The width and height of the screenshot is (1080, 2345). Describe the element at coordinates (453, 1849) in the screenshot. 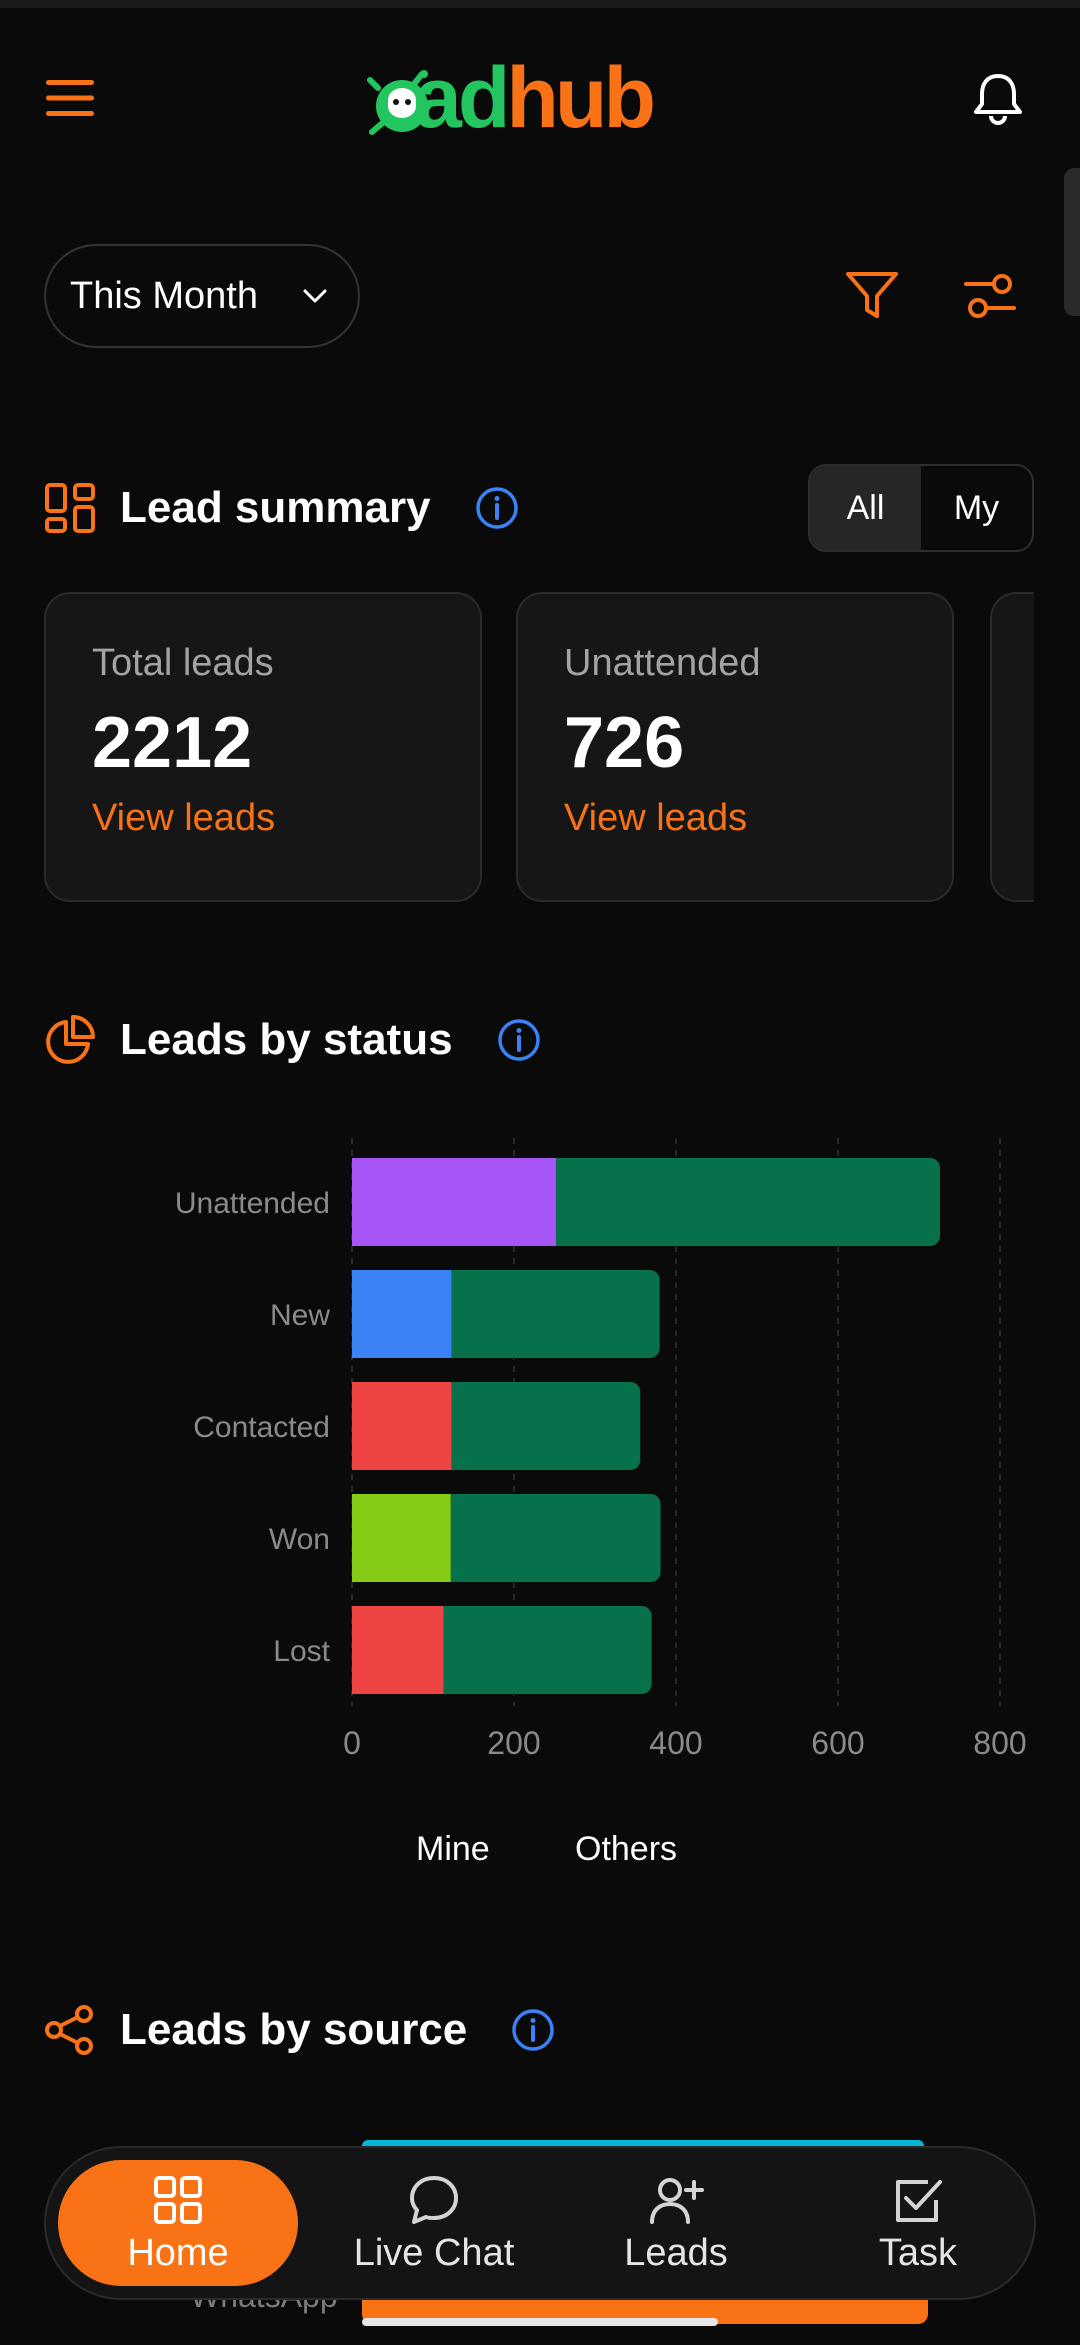

I see `legend-mine: Mine` at that location.